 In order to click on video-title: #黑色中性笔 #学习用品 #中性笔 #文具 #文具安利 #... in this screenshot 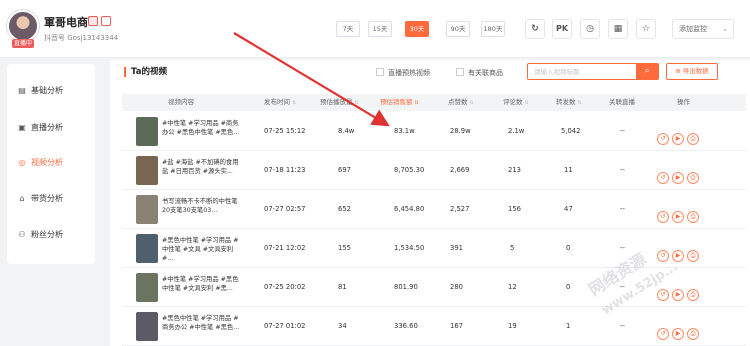, I will do `click(201, 249)`.